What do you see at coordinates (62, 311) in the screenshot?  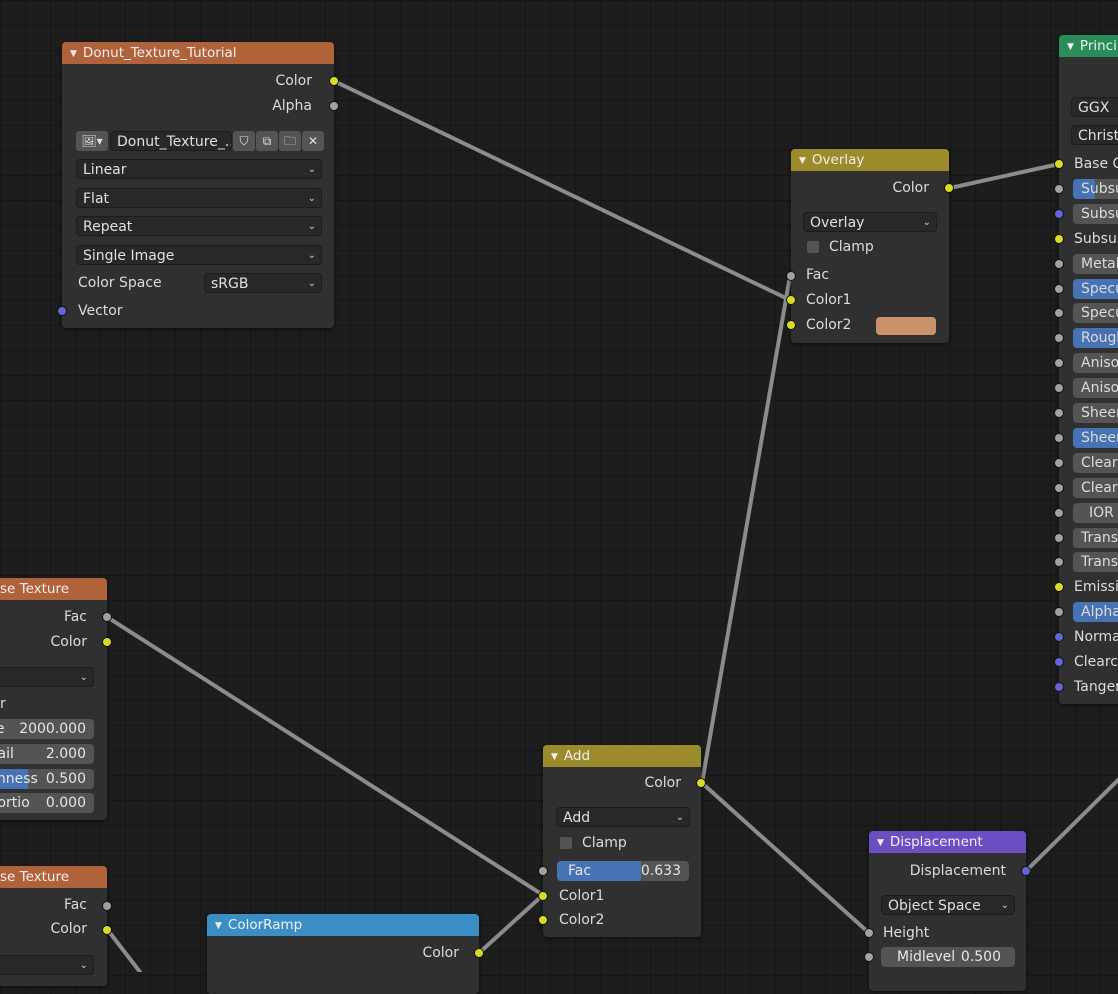 I see `input-vector-socket` at bounding box center [62, 311].